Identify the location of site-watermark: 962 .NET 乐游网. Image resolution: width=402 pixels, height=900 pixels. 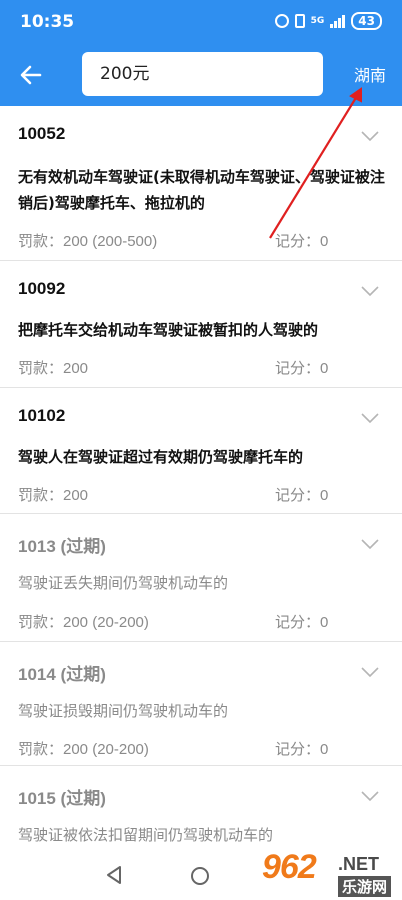
(331, 873).